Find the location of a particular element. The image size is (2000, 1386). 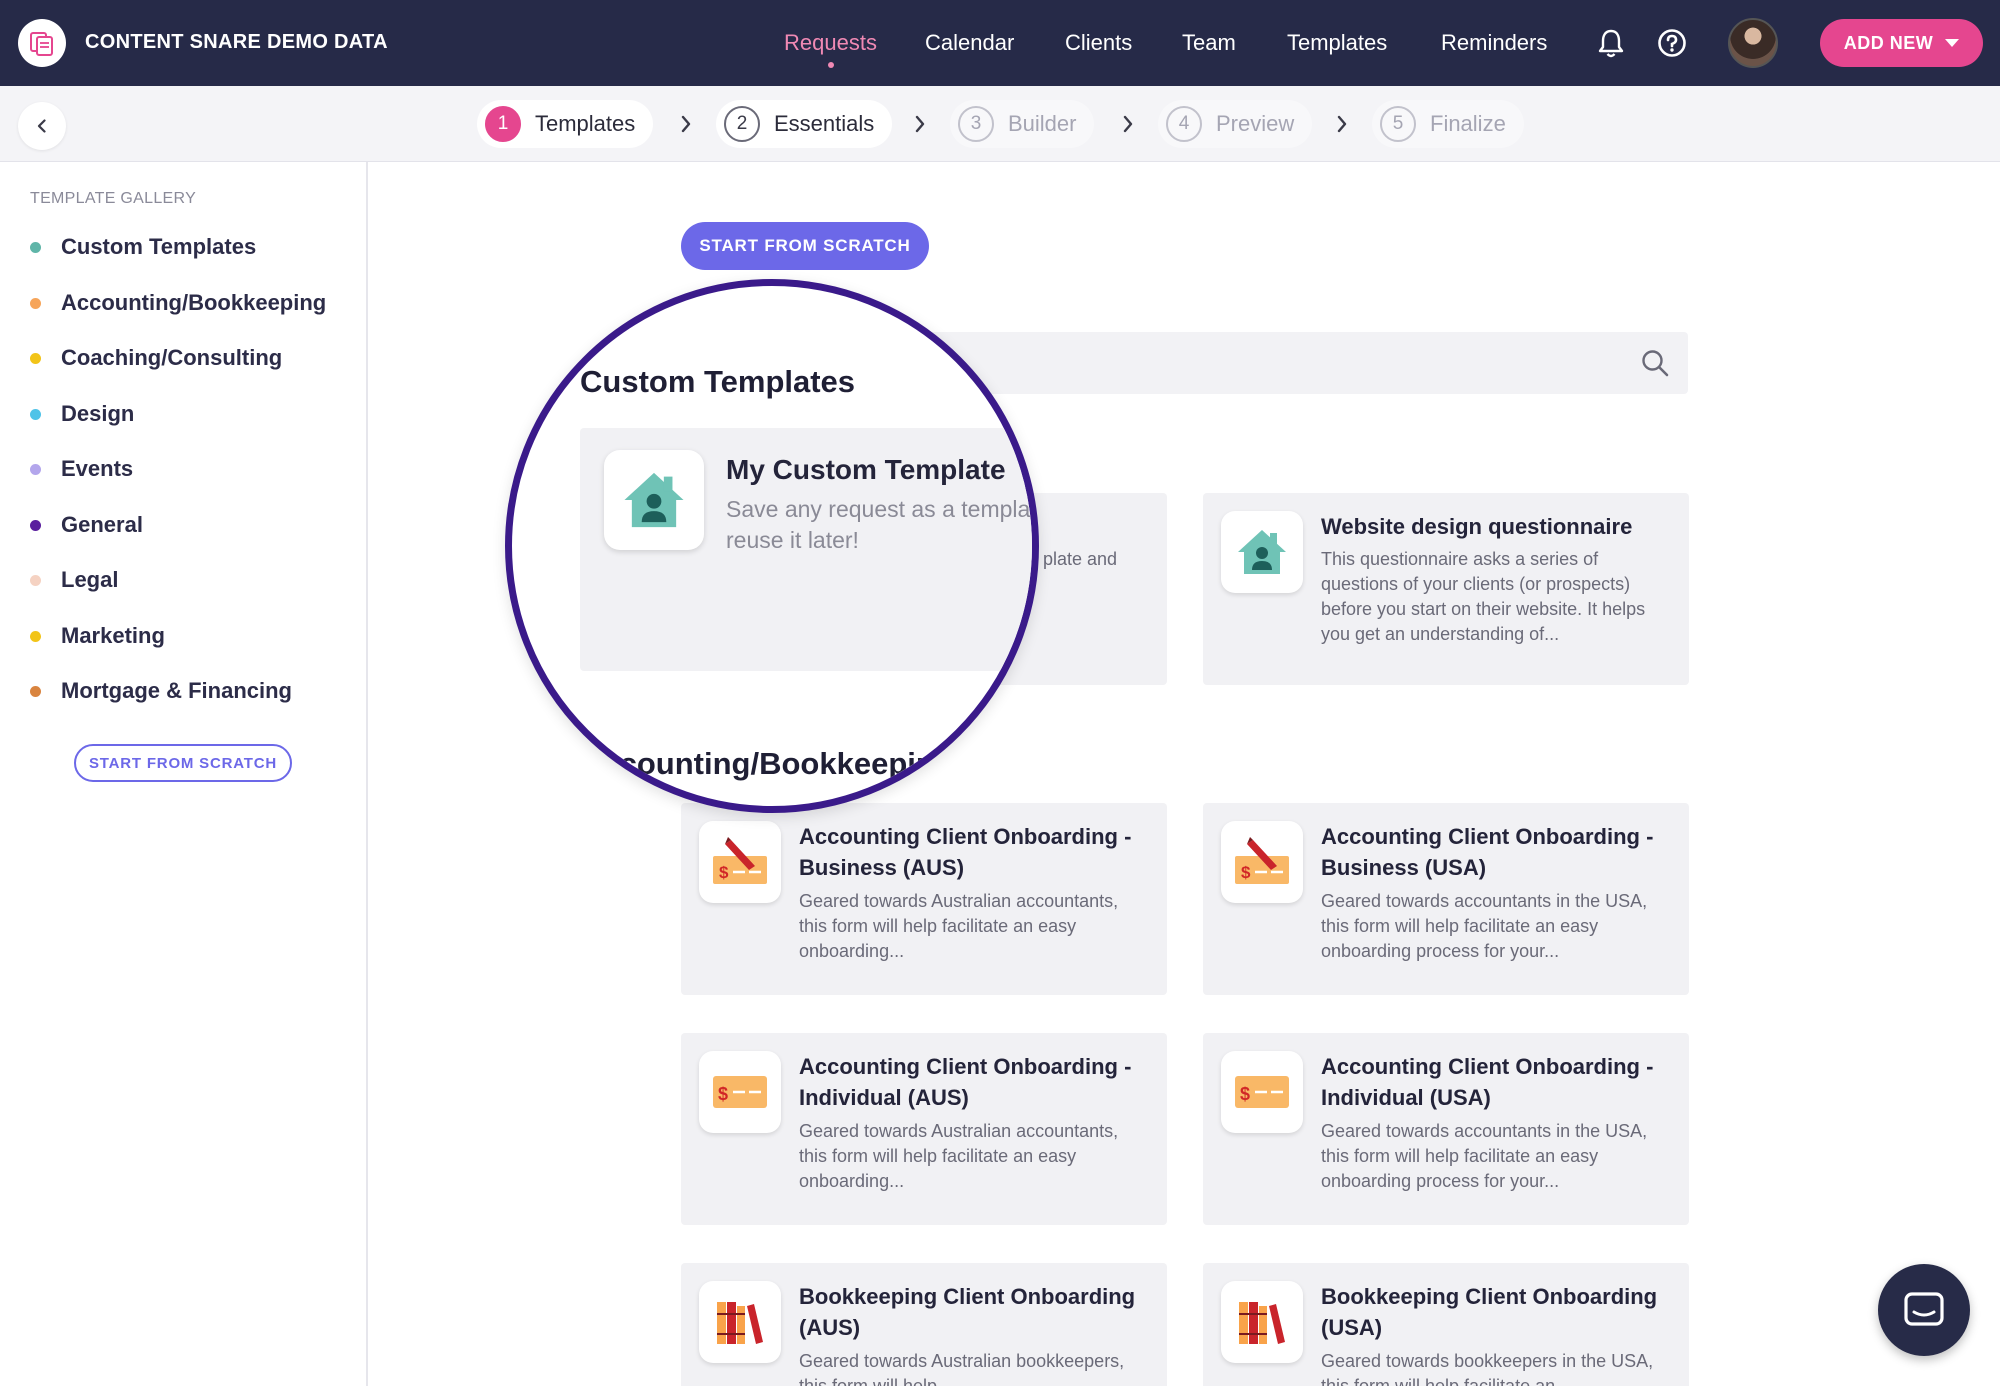

step-builder: 3 Builder is located at coordinates (1022, 124).